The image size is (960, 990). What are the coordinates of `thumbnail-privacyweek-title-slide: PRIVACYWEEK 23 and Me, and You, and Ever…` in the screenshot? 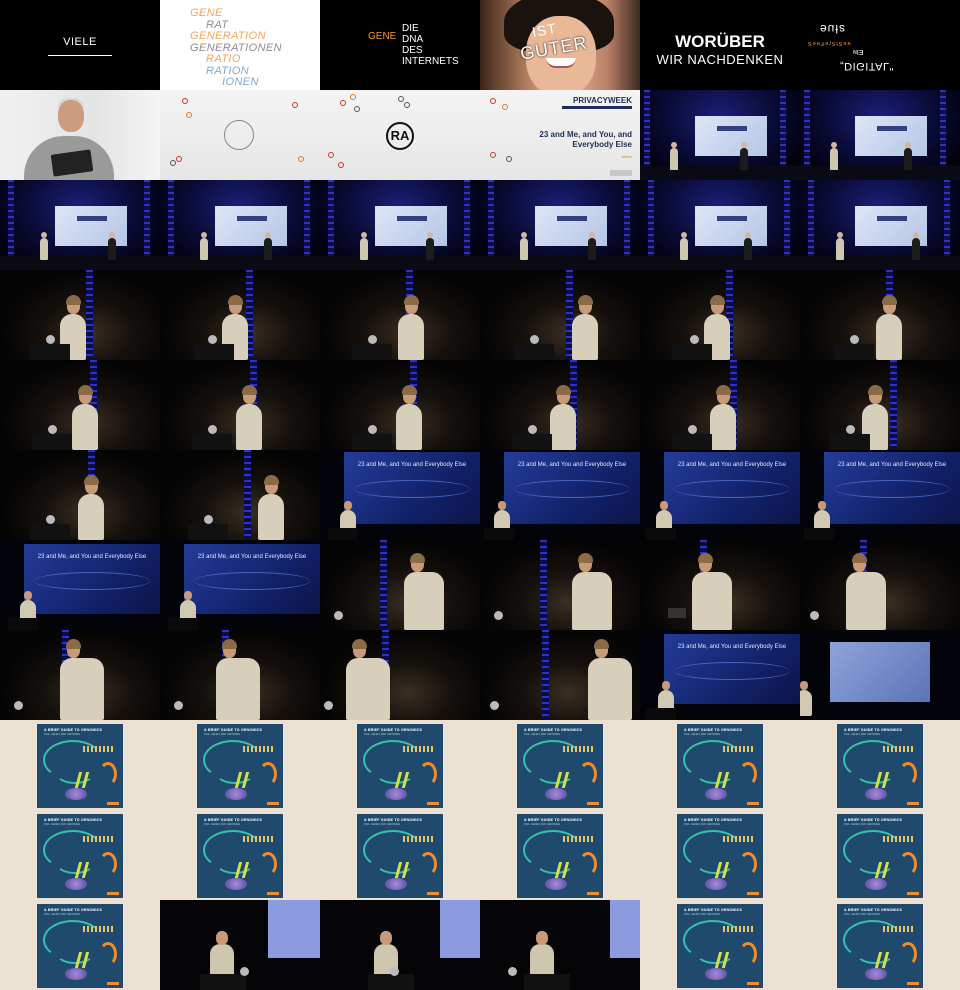 It's located at (560, 135).